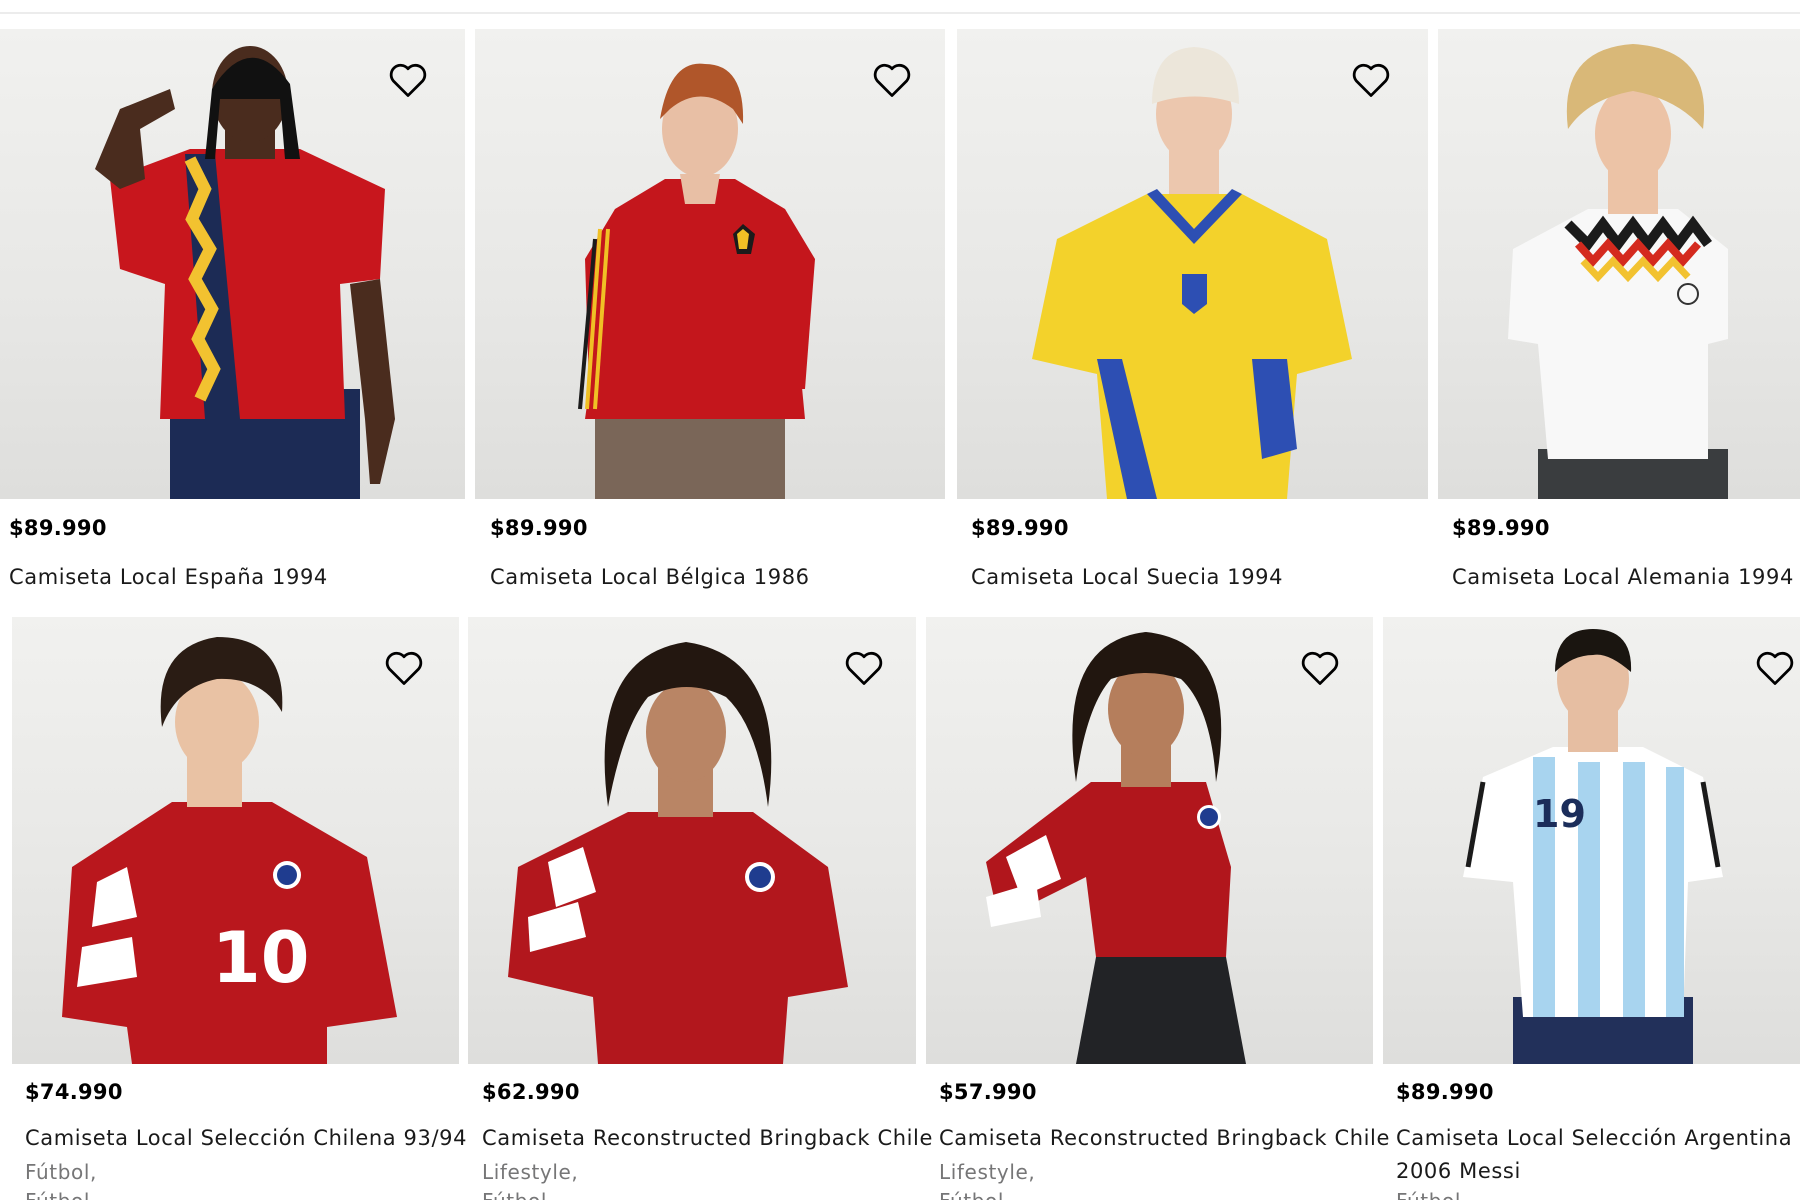 This screenshot has width=1800, height=1200. Describe the element at coordinates (1623, 577) in the screenshot. I see `product-name: Camiseta Local Alemania 1994` at that location.